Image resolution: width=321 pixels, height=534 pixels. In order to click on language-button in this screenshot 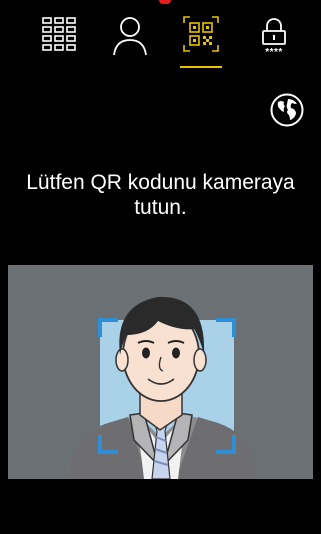, I will do `click(287, 110)`.